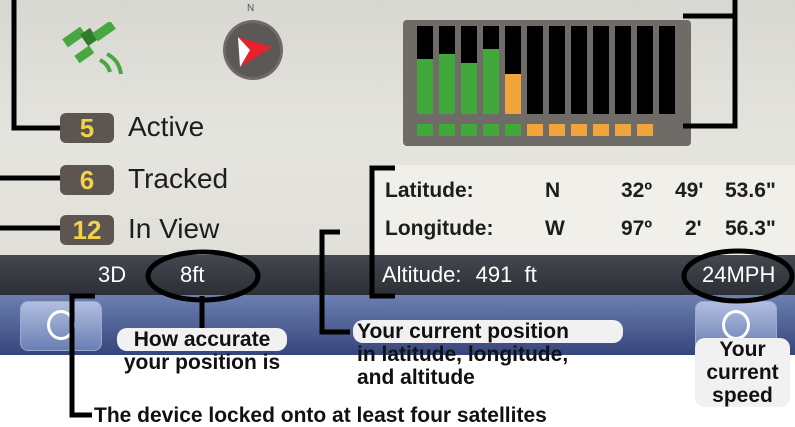  What do you see at coordinates (553, 190) in the screenshot?
I see `latitude-dir: N` at bounding box center [553, 190].